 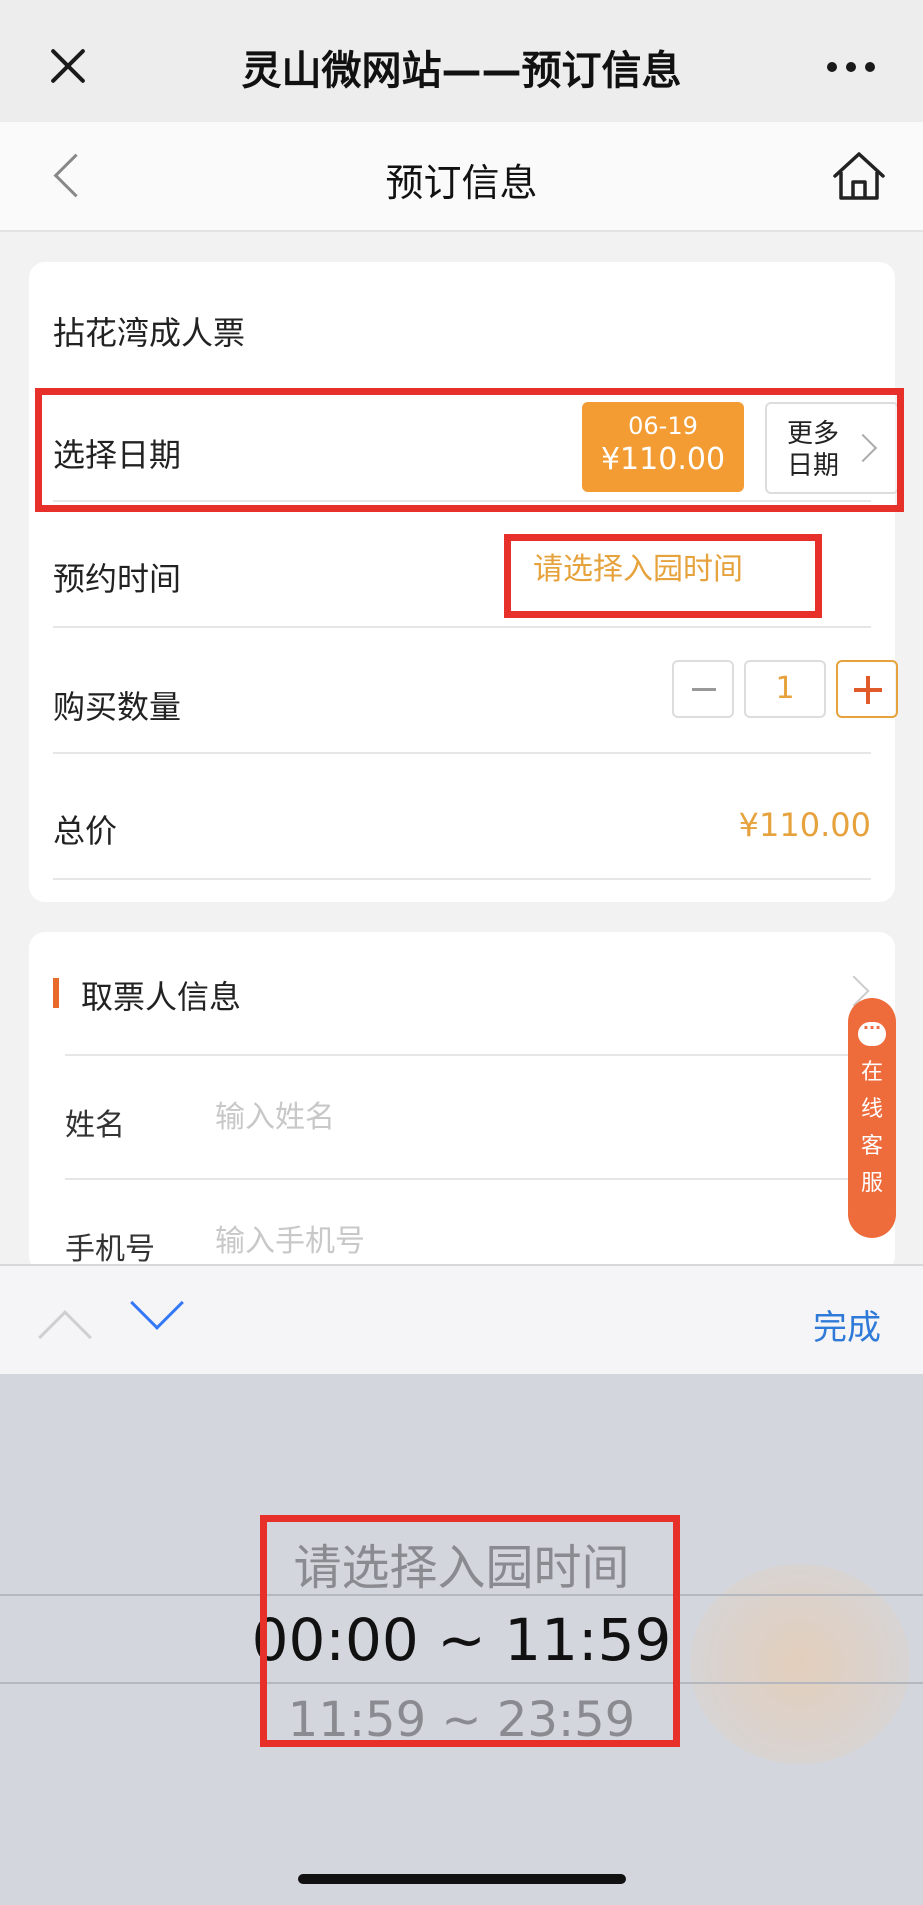 I want to click on annotation-box-time, so click(x=663, y=576).